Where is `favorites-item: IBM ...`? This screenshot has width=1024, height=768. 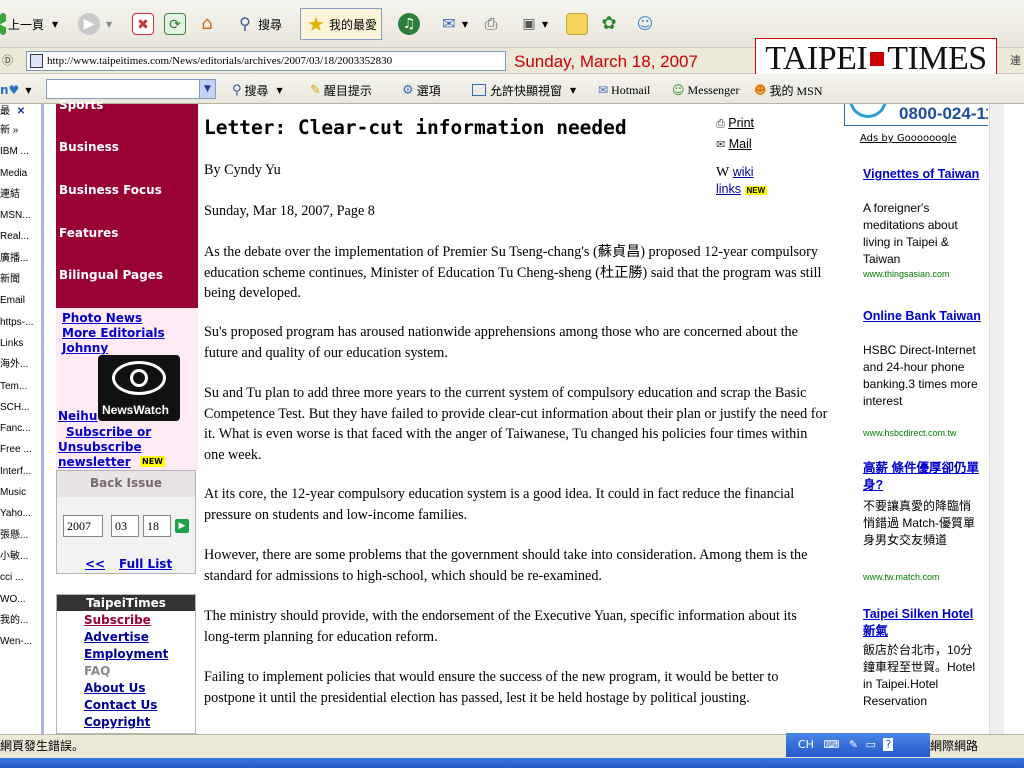 favorites-item: IBM ... is located at coordinates (20, 151).